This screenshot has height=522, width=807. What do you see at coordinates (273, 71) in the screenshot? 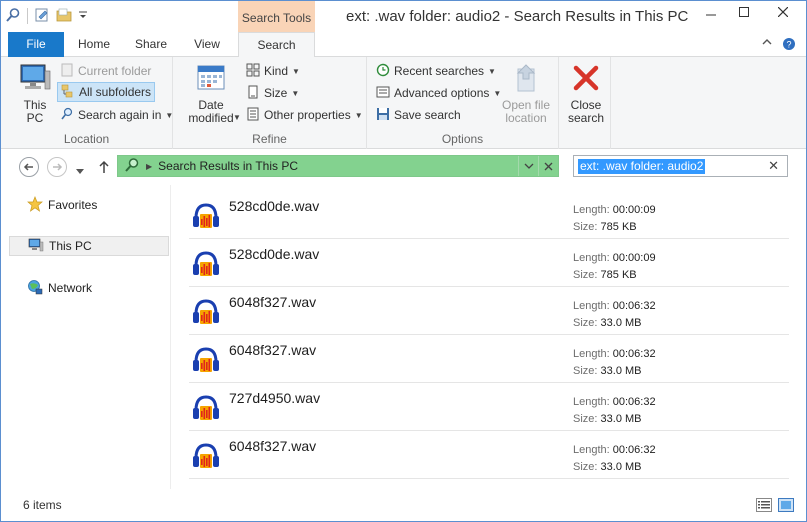
I see `kind-button: Kind ▼` at bounding box center [273, 71].